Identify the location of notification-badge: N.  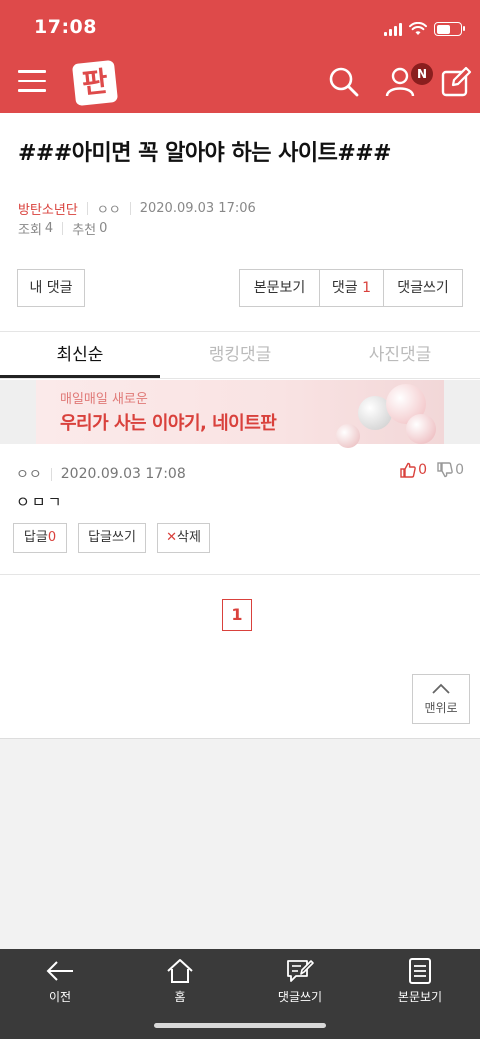
(422, 74).